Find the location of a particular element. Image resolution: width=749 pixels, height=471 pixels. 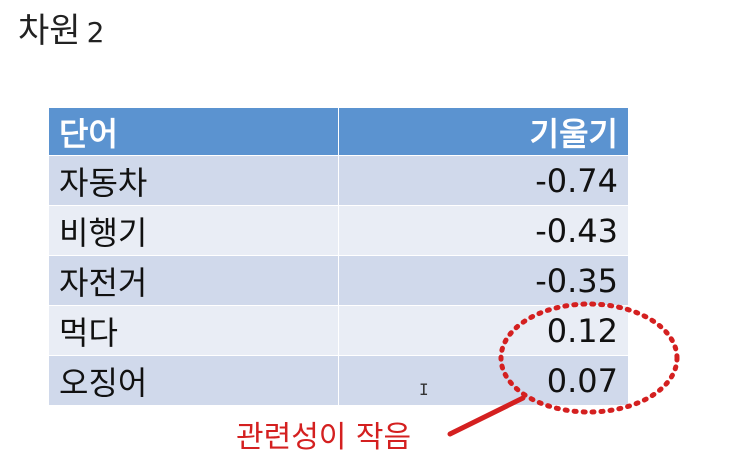

slide-title: 차원 2 is located at coordinates (61, 31).